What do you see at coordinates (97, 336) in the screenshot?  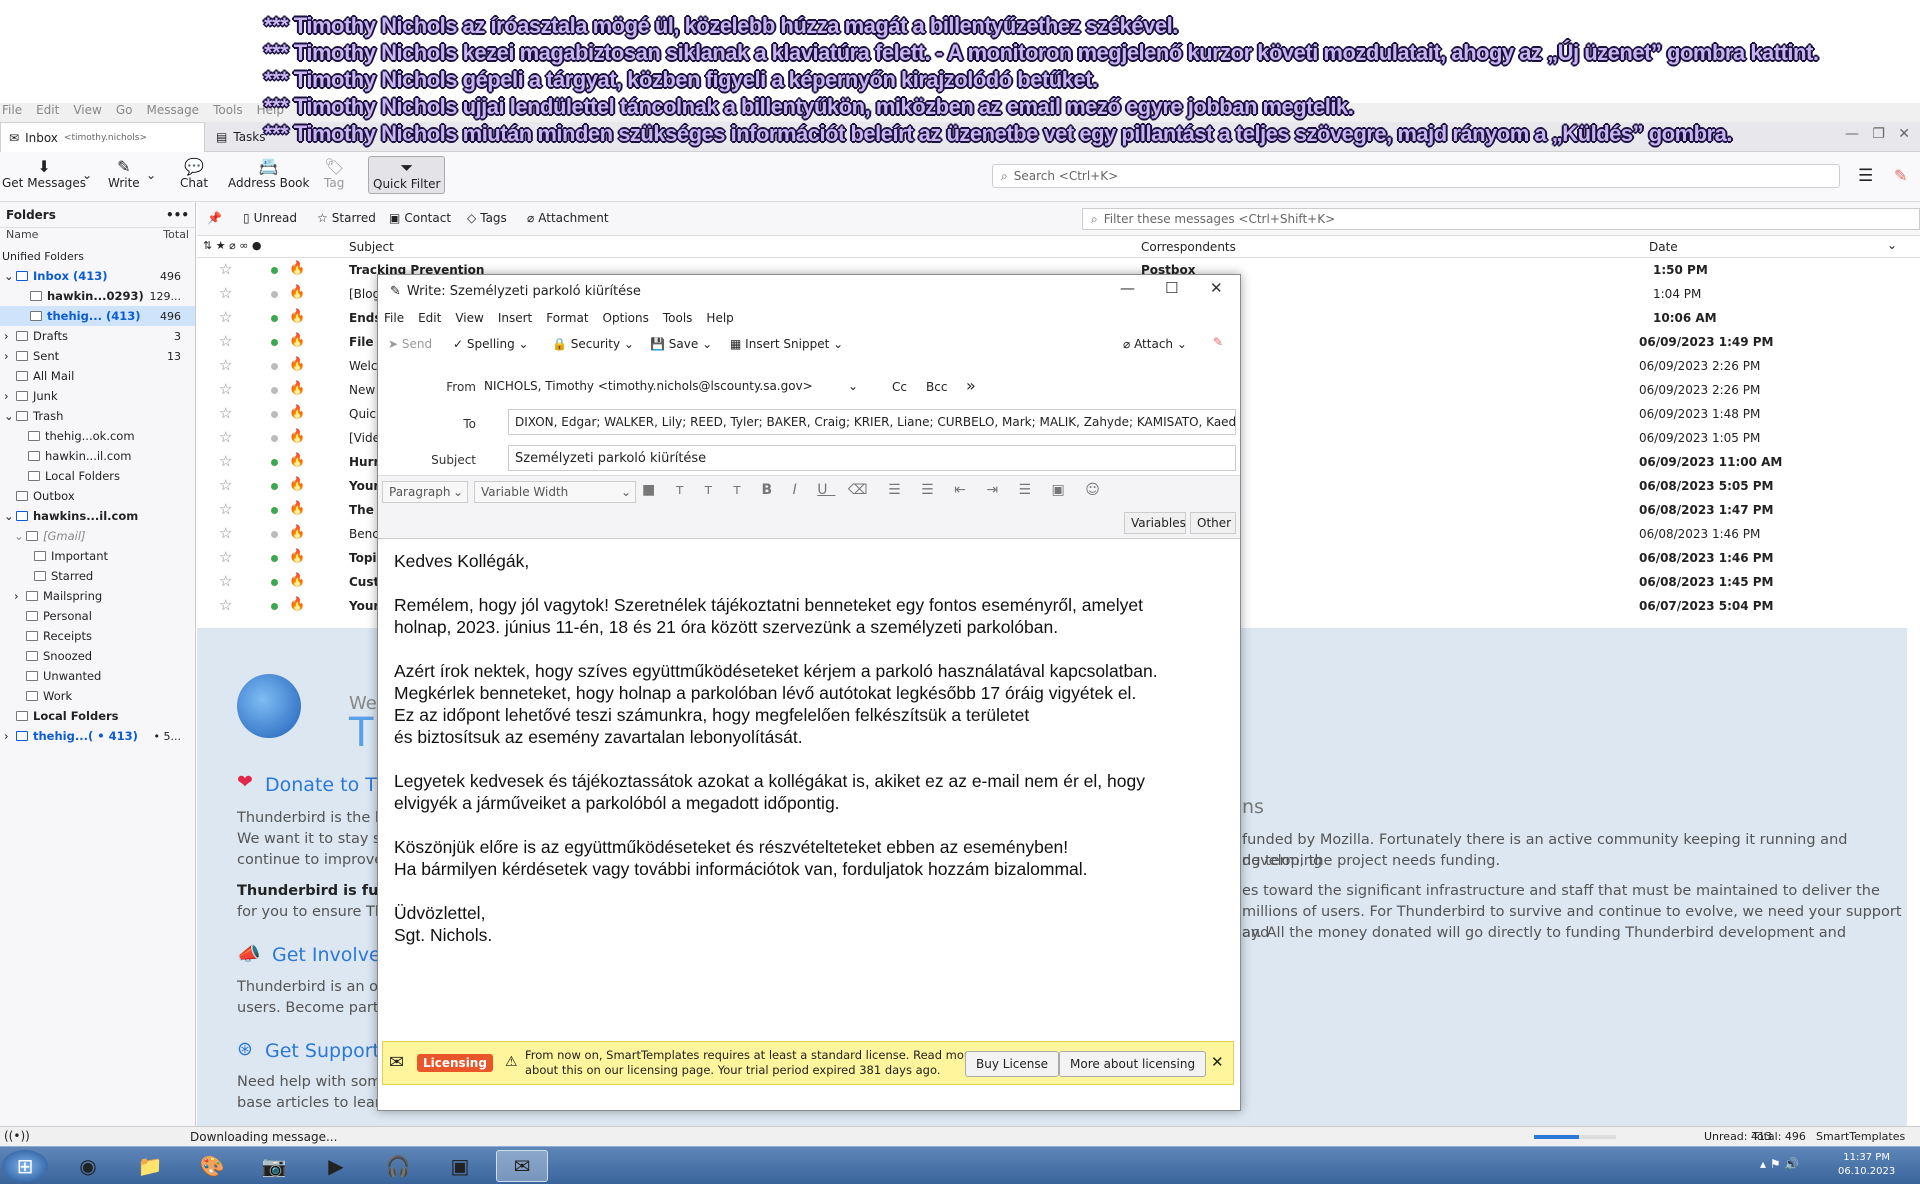 I see `folder-item-drafts: › Drafts 3` at bounding box center [97, 336].